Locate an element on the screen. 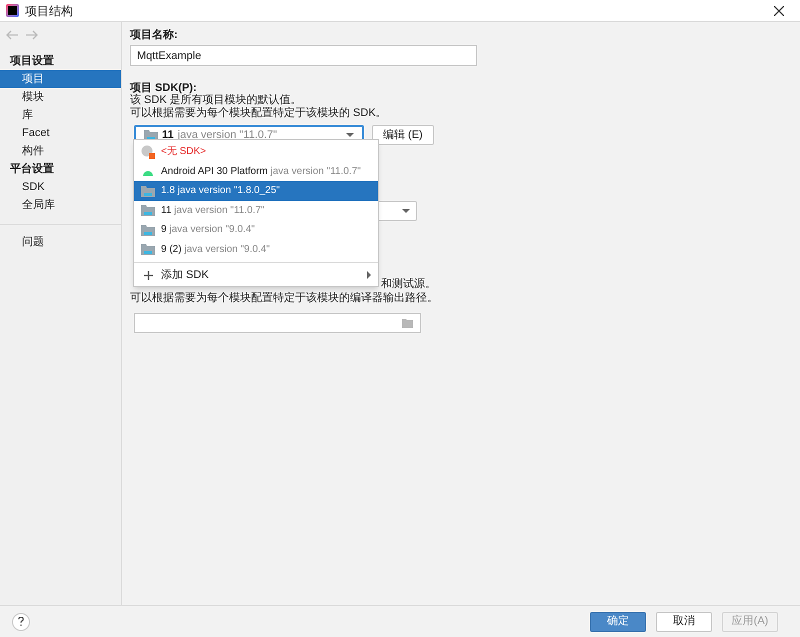 This screenshot has height=637, width=800. ok-button: 确定 is located at coordinates (618, 622).